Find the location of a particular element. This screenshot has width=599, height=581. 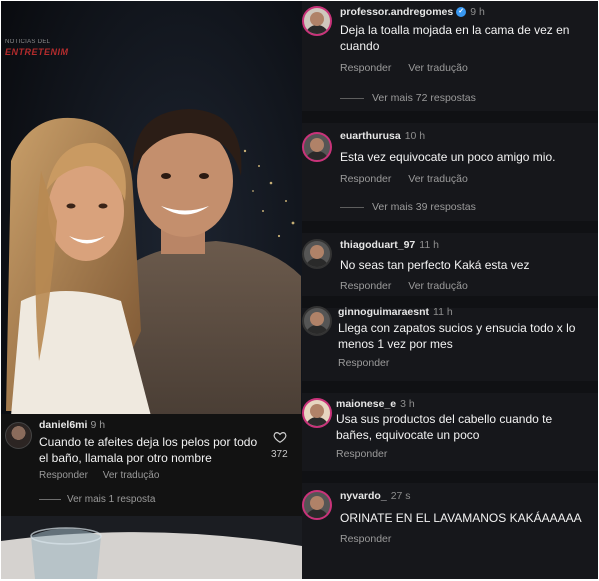

comment-text: No seas tan perfecto Kaká esta vez is located at coordinates (435, 265).